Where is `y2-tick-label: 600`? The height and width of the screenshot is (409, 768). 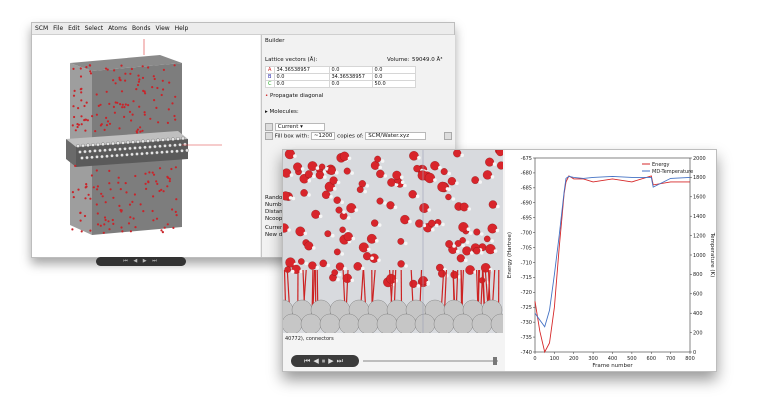
y2-tick-label: 600 is located at coordinates (698, 295).